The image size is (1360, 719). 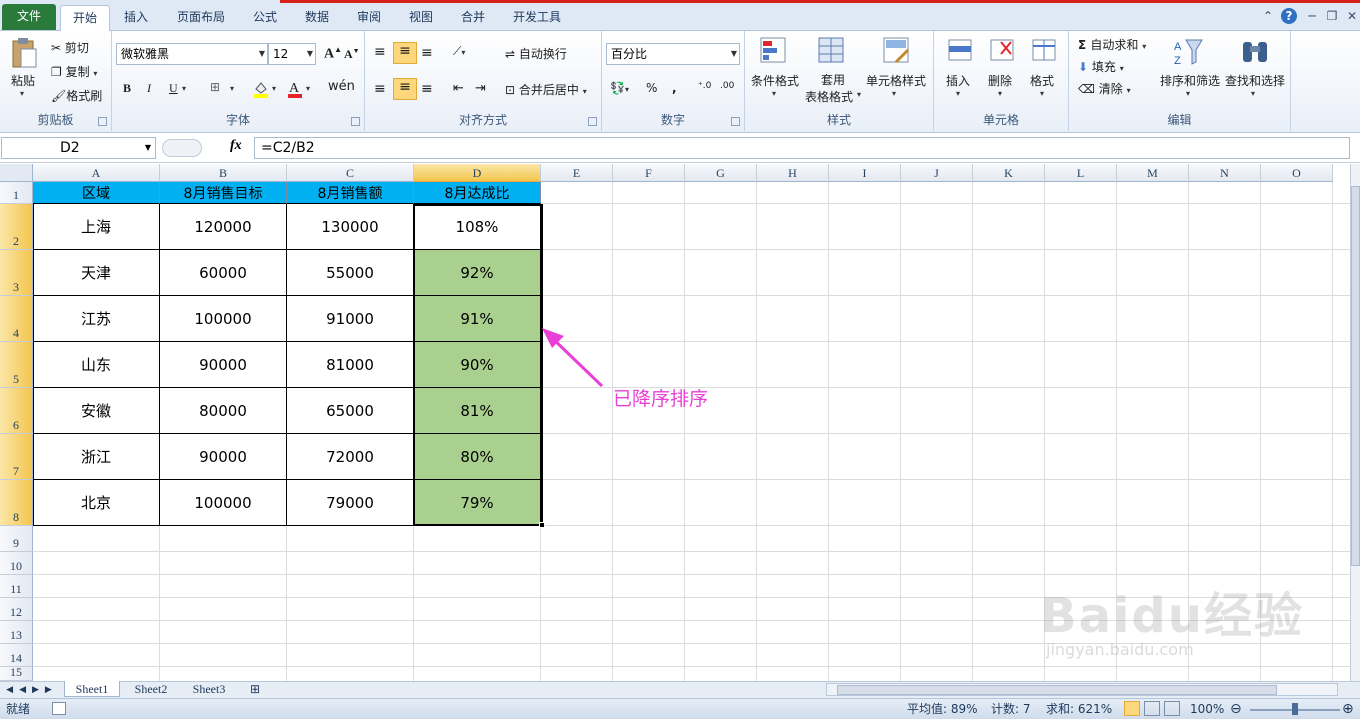 I want to click on tab-merge: 合并, so click(x=473, y=18).